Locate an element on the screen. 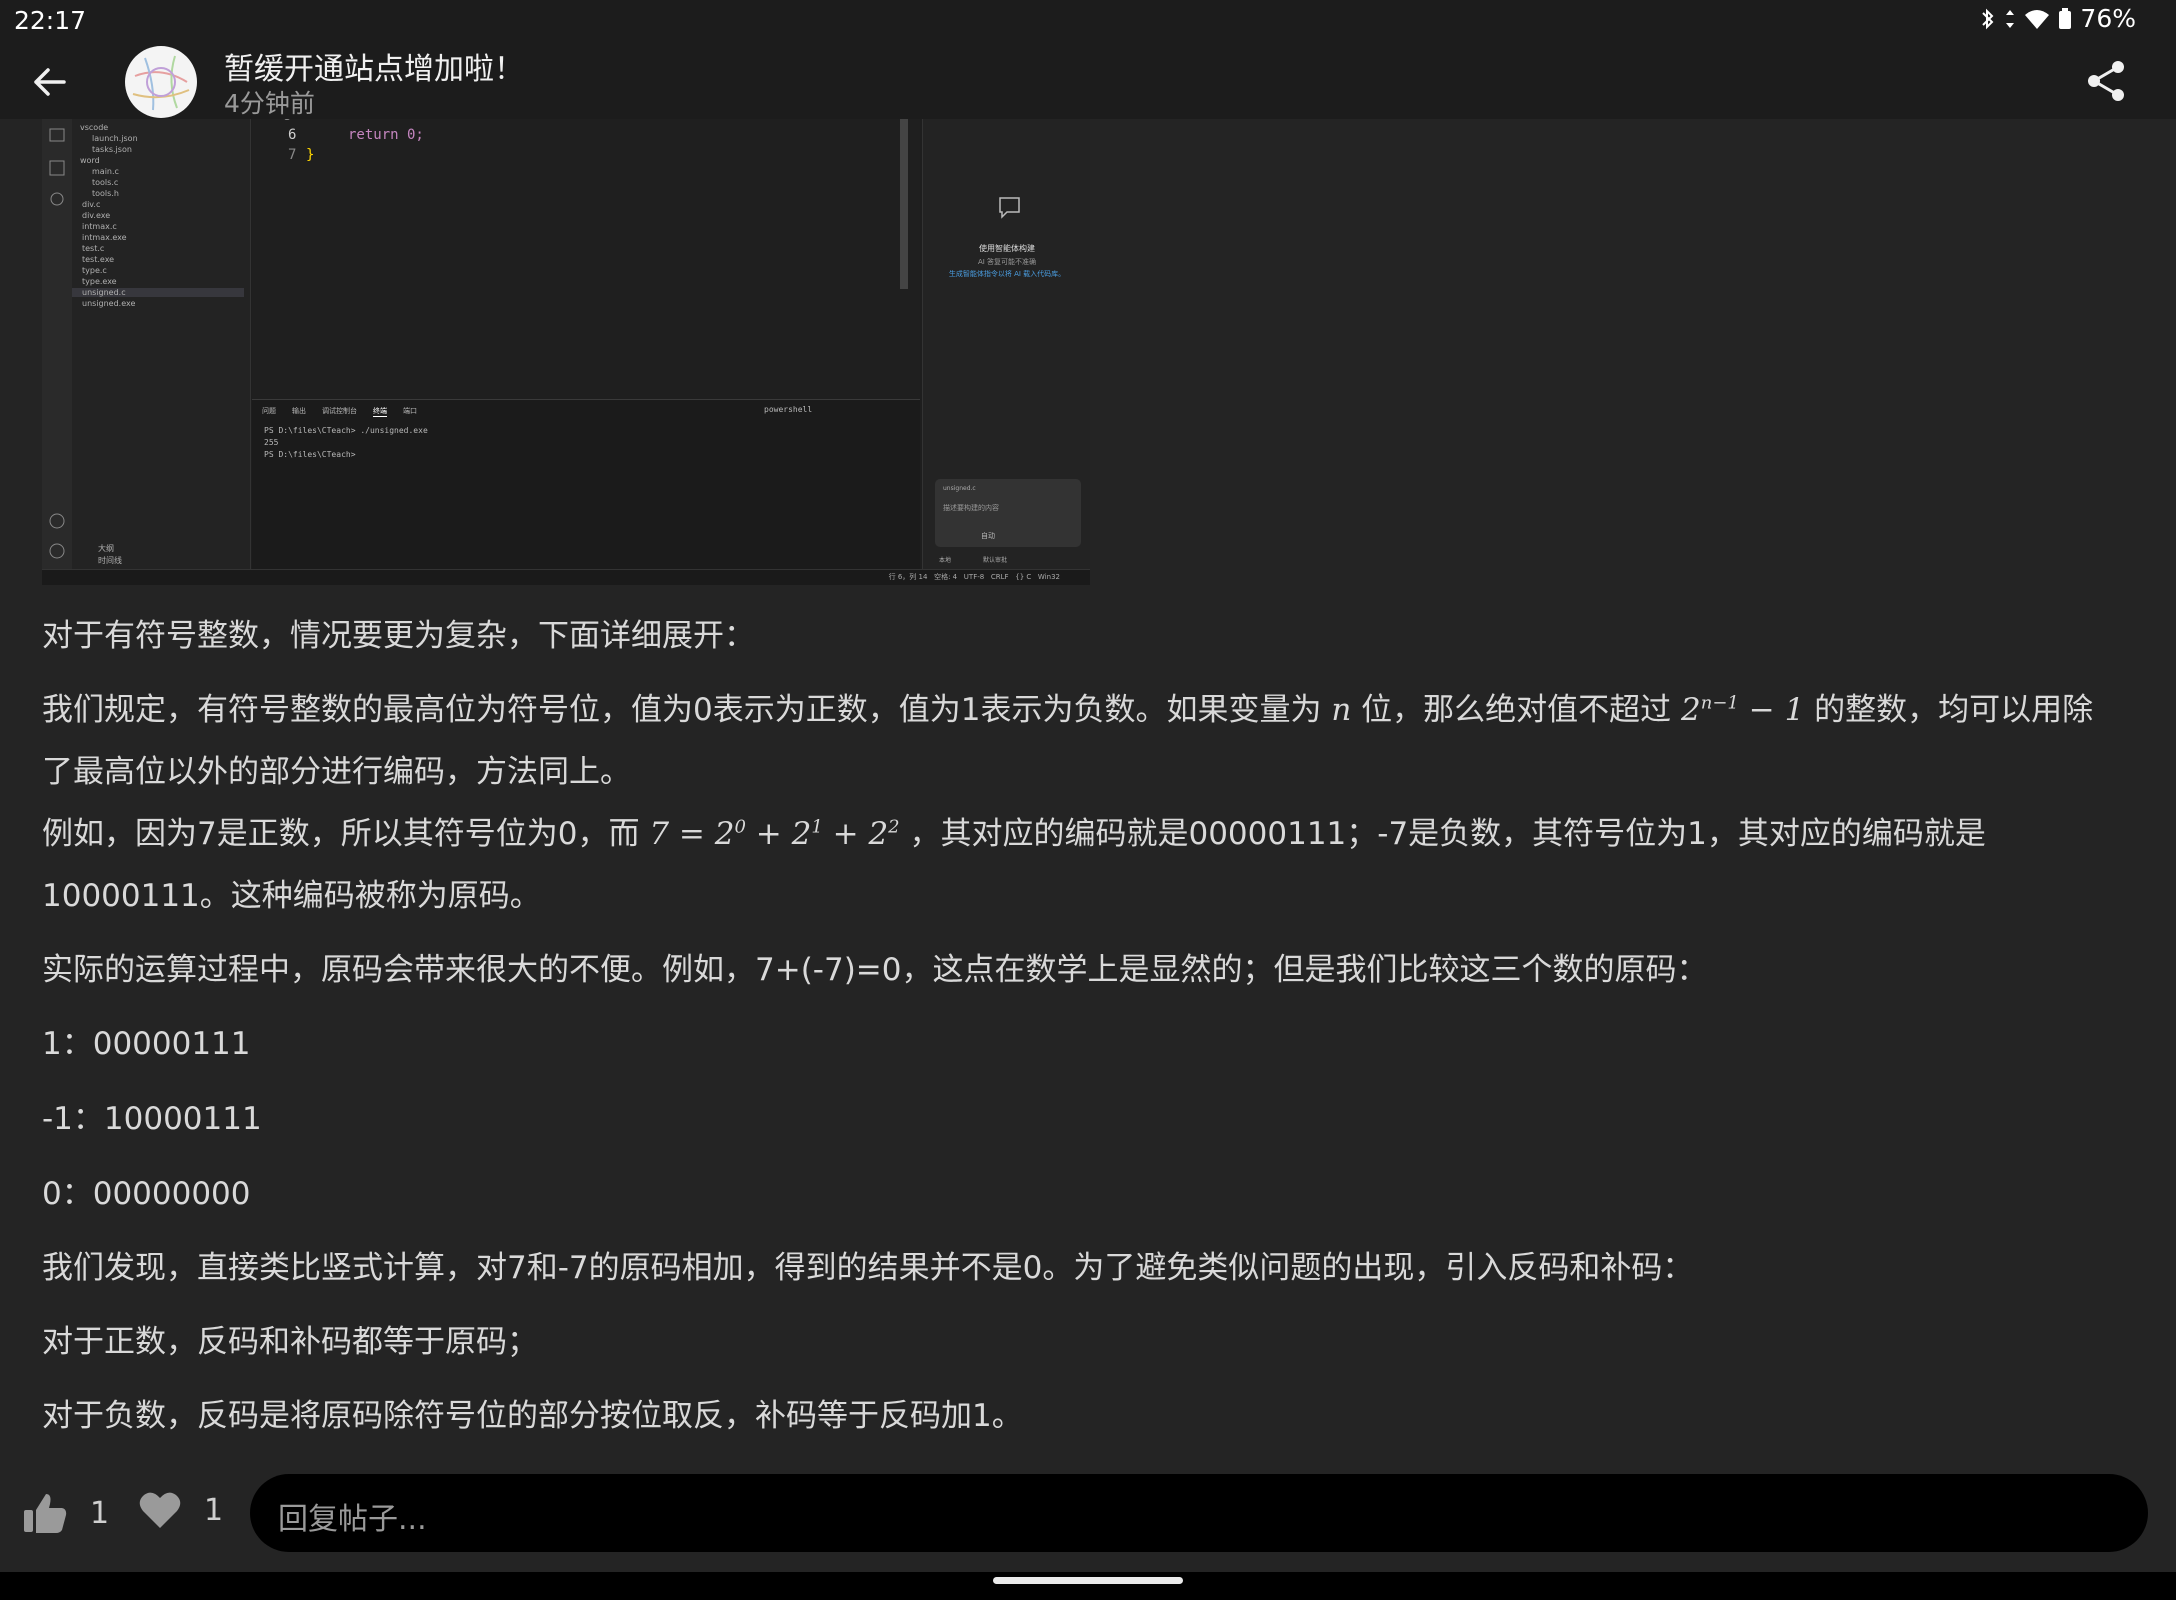  explorer-file: unsigned.c is located at coordinates (158, 292).